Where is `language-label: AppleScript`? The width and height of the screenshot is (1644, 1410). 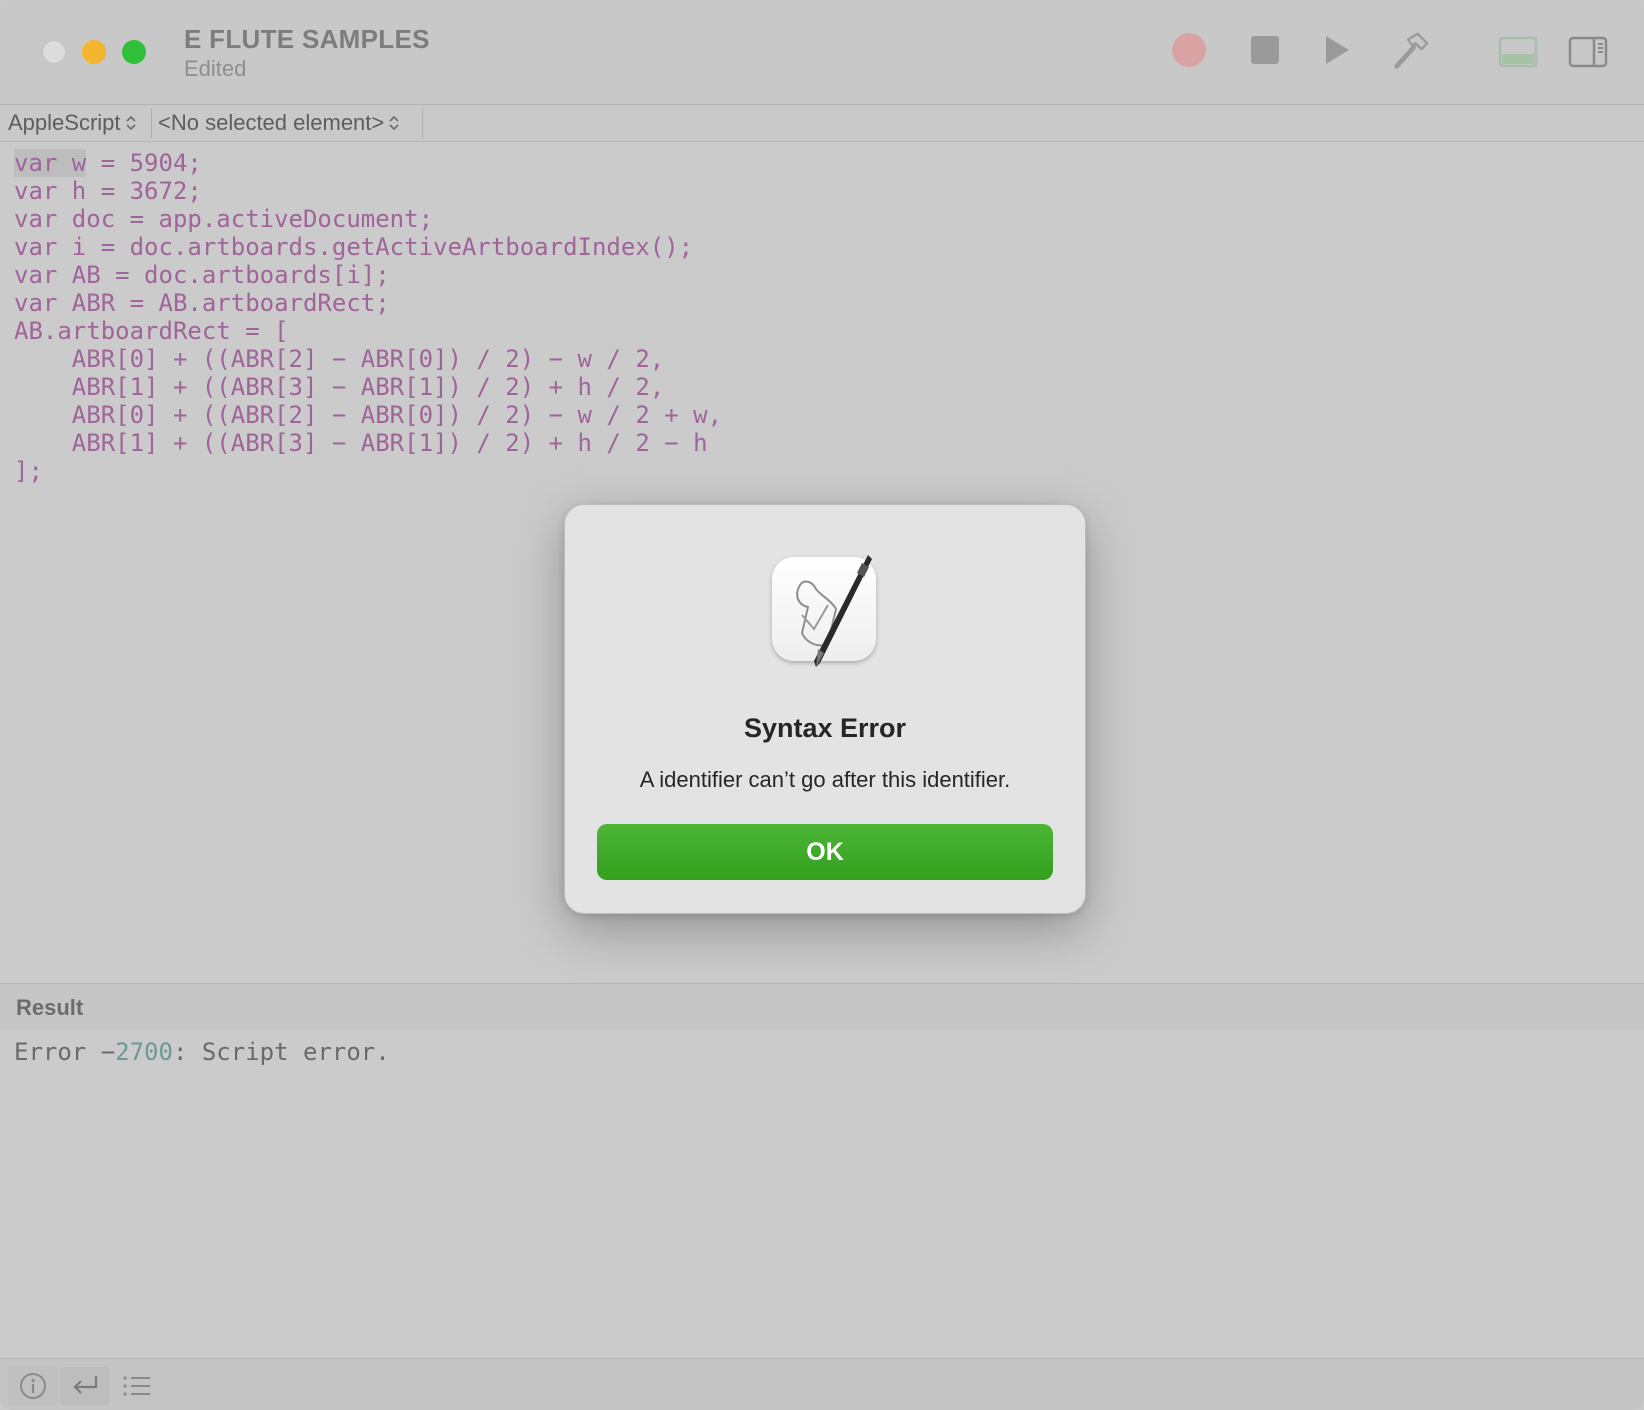
language-label: AppleScript is located at coordinates (64, 122).